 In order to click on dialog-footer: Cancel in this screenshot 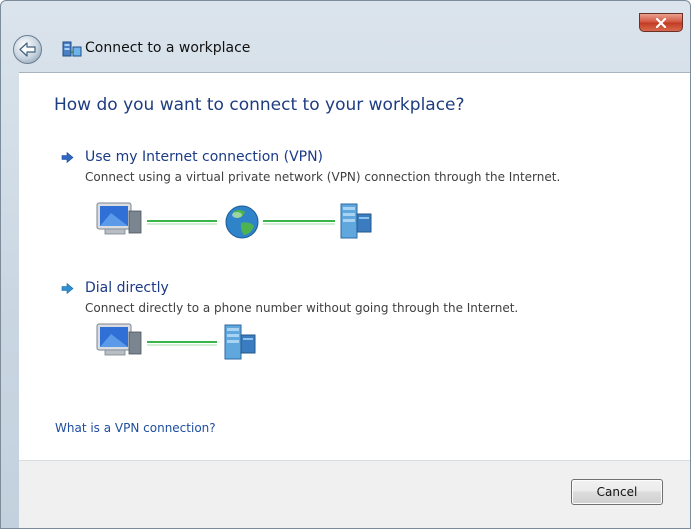, I will do `click(354, 494)`.